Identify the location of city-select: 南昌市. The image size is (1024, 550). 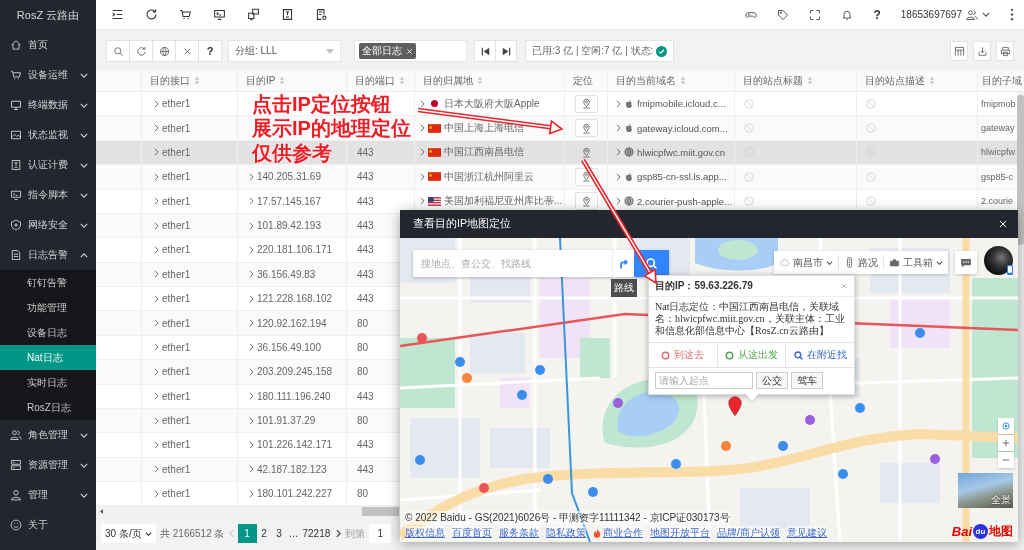
(806, 262).